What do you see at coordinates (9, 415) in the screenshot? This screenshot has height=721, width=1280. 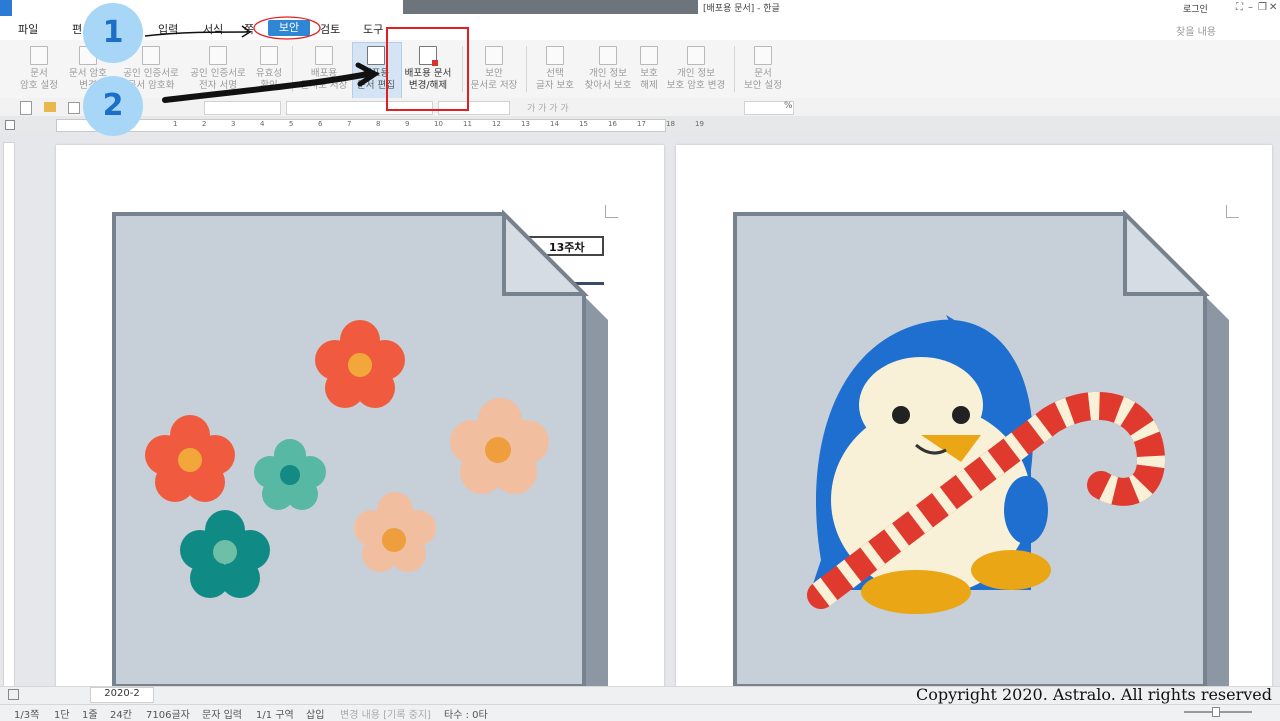 I see `vertical-ruler` at bounding box center [9, 415].